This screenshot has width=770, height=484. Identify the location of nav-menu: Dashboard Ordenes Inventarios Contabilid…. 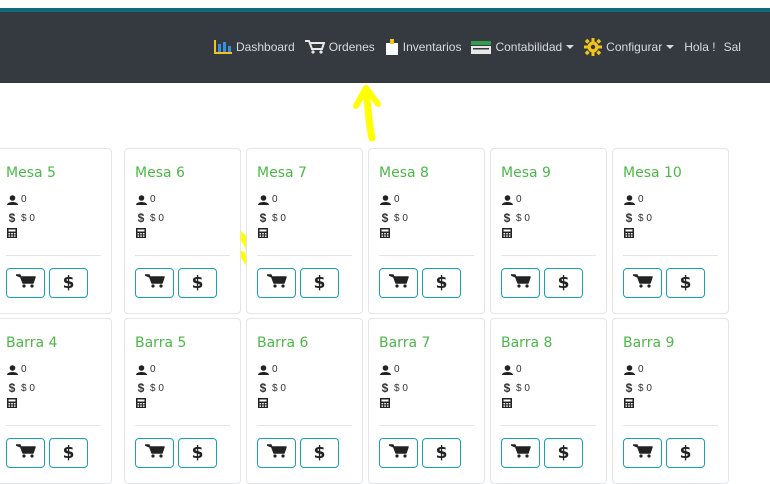
(477, 47).